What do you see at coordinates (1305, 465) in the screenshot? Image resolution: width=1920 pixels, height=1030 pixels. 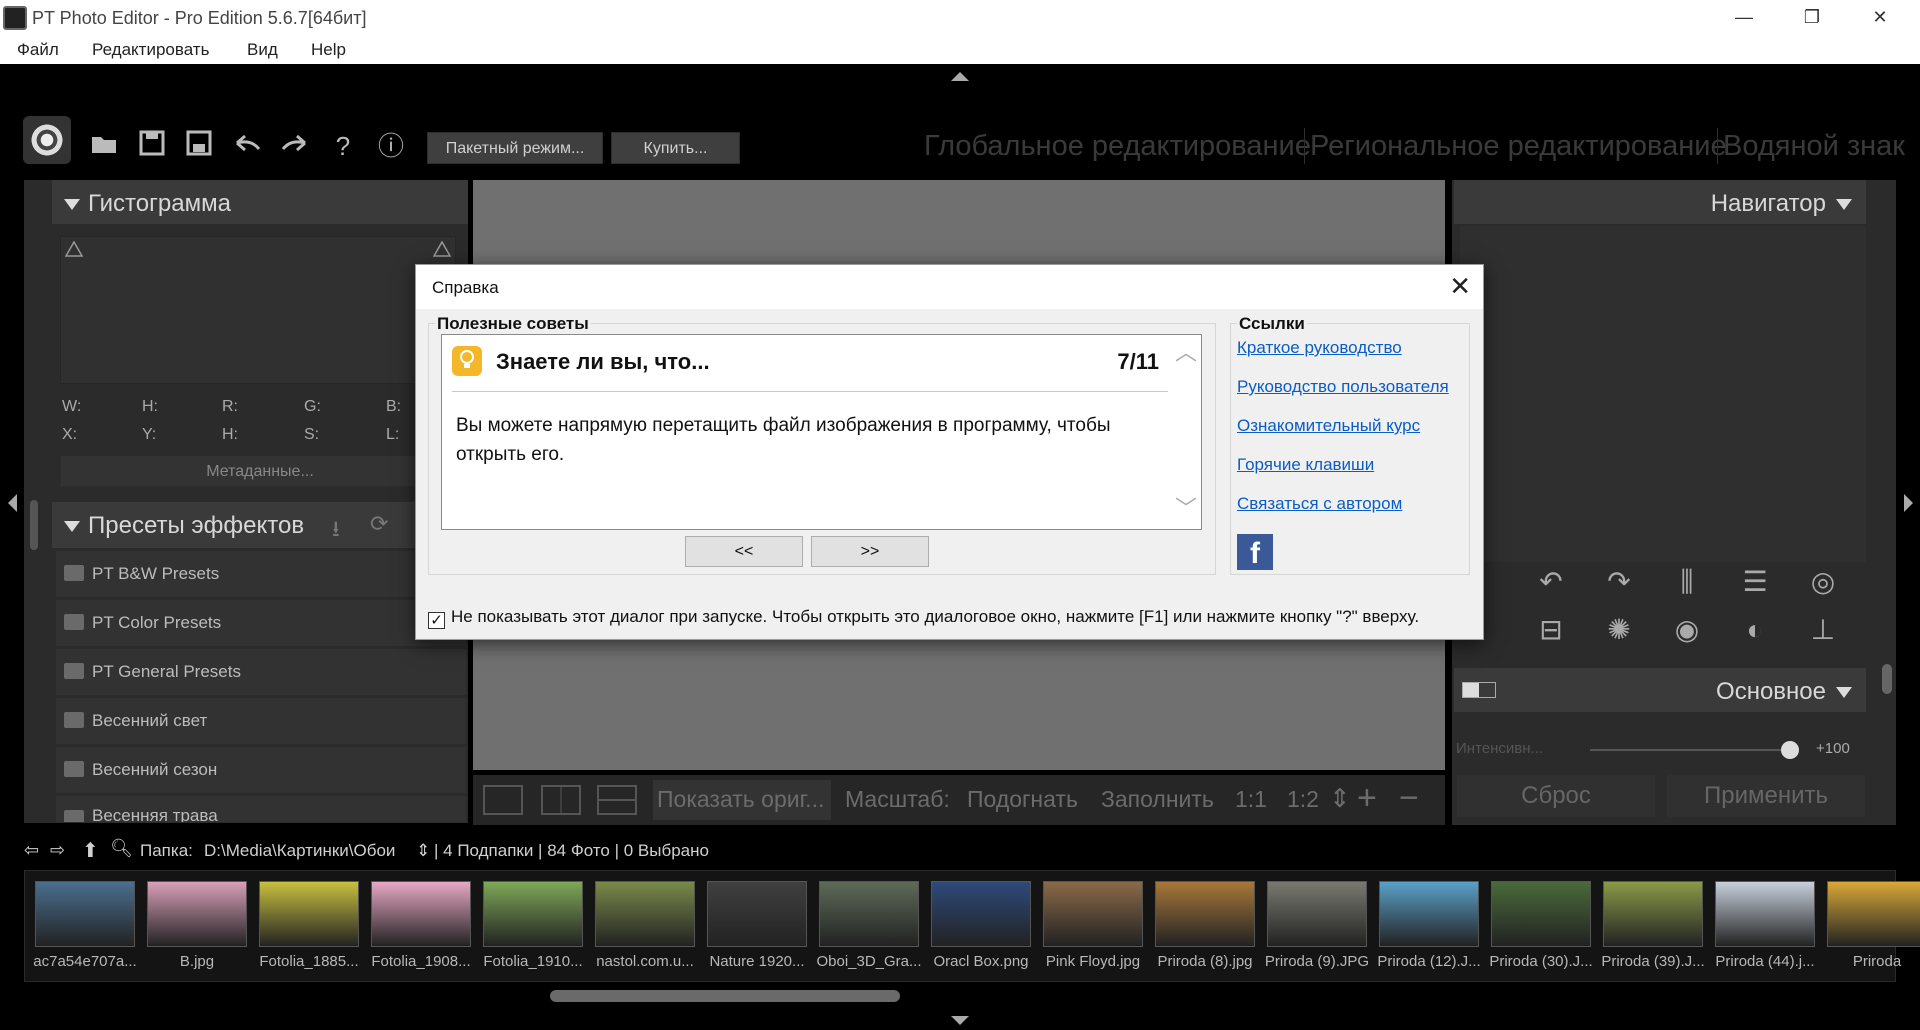 I see `link-hotkeys: Горячие клавиши` at bounding box center [1305, 465].